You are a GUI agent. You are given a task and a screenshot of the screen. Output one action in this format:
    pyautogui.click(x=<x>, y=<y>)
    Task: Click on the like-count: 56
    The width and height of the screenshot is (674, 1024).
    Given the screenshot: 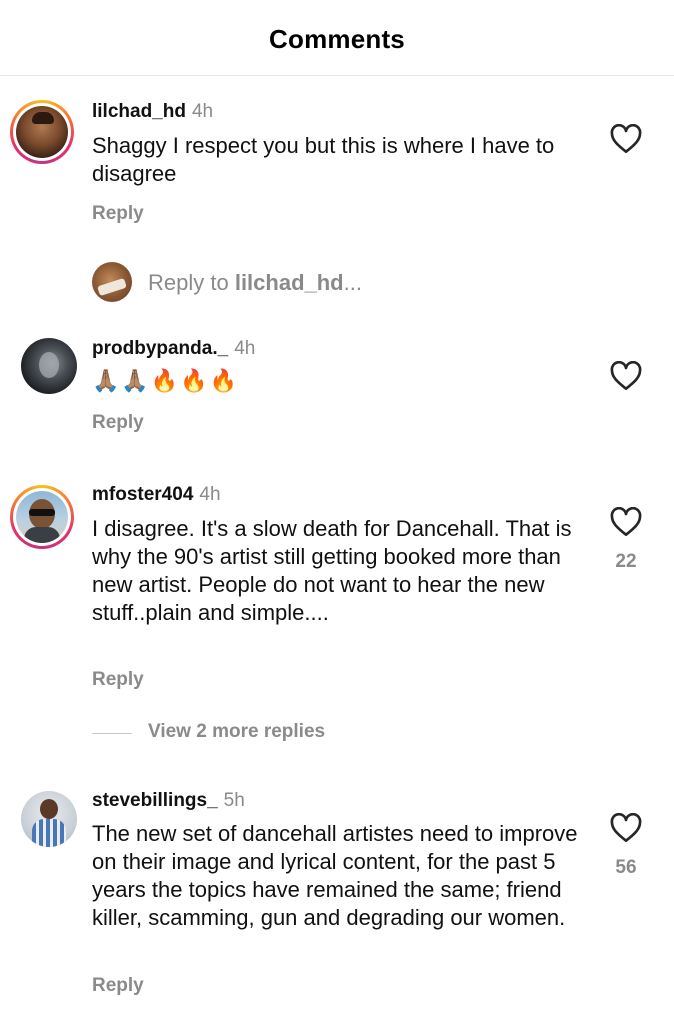 What is the action you would take?
    pyautogui.click(x=626, y=867)
    